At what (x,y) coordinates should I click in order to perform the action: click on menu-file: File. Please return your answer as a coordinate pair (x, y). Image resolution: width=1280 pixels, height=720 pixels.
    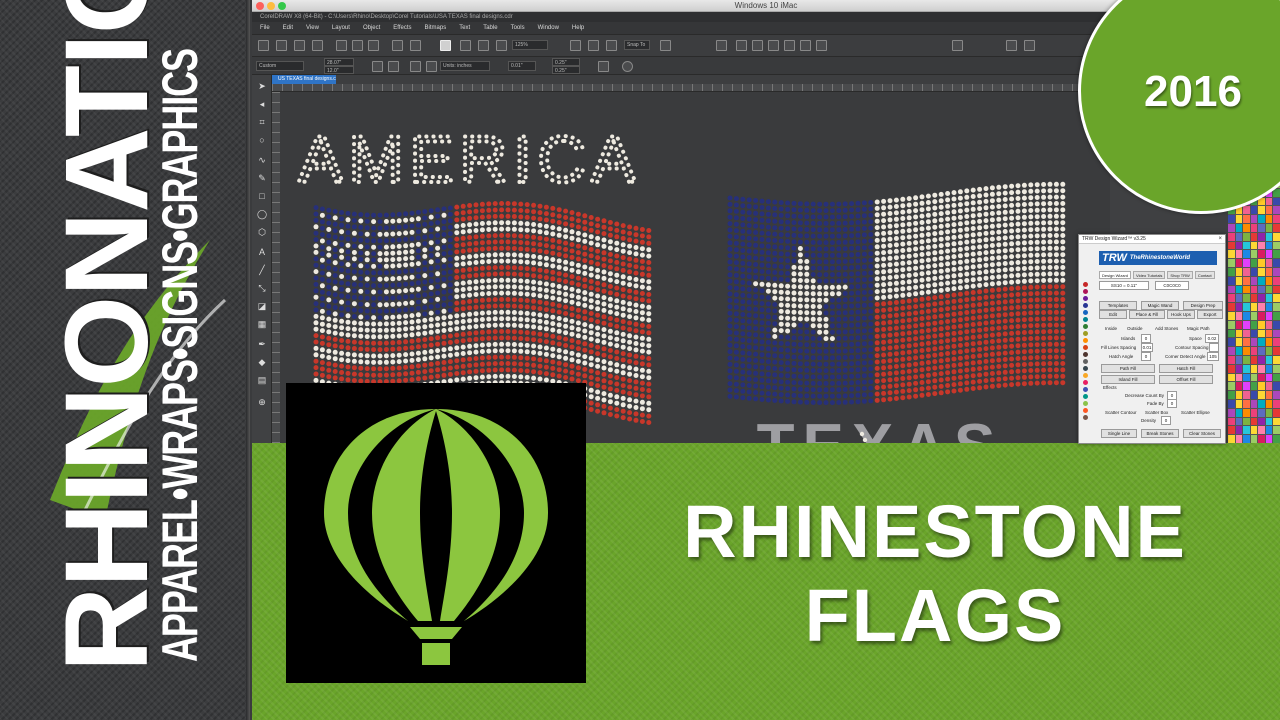
    Looking at the image, I should click on (265, 28).